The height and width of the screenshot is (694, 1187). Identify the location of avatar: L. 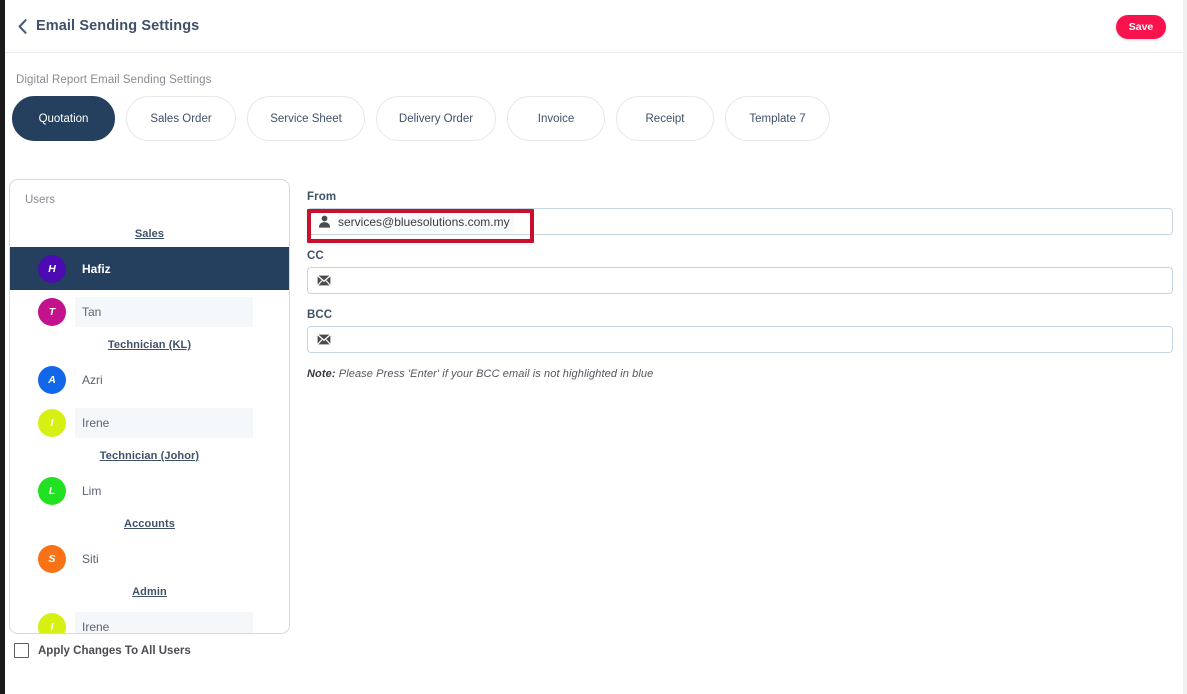
(52, 490).